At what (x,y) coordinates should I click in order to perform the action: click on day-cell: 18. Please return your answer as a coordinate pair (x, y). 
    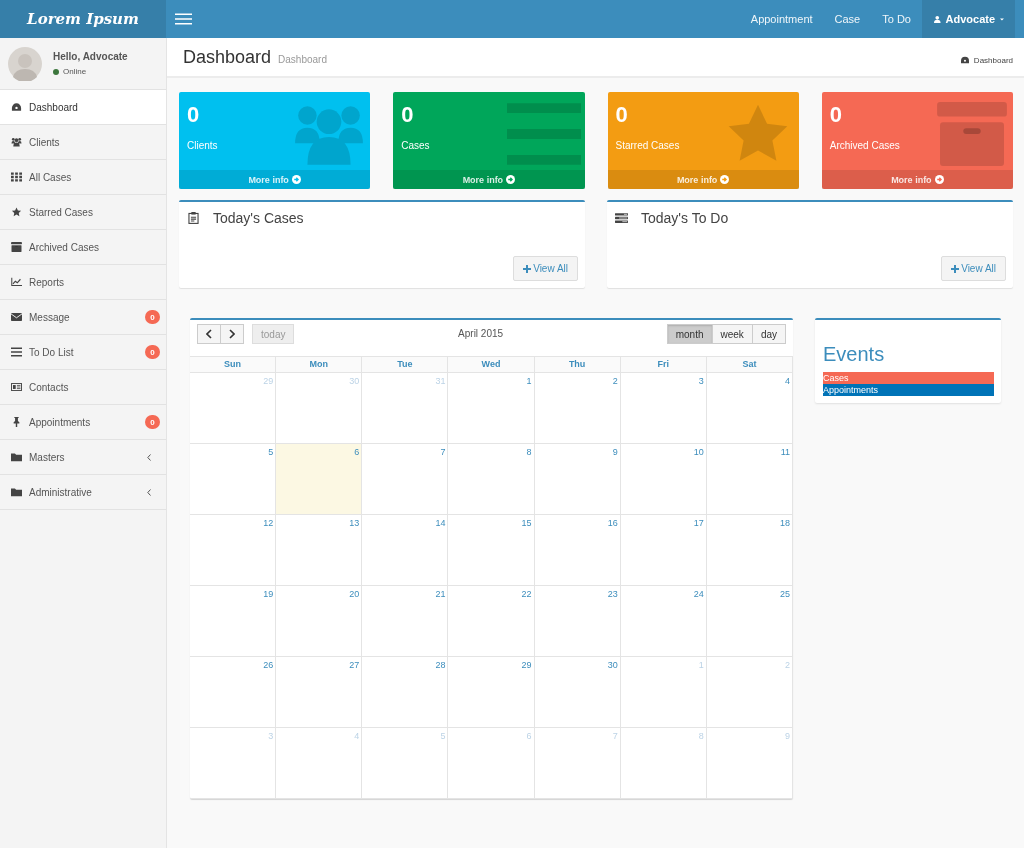
    Looking at the image, I should click on (749, 550).